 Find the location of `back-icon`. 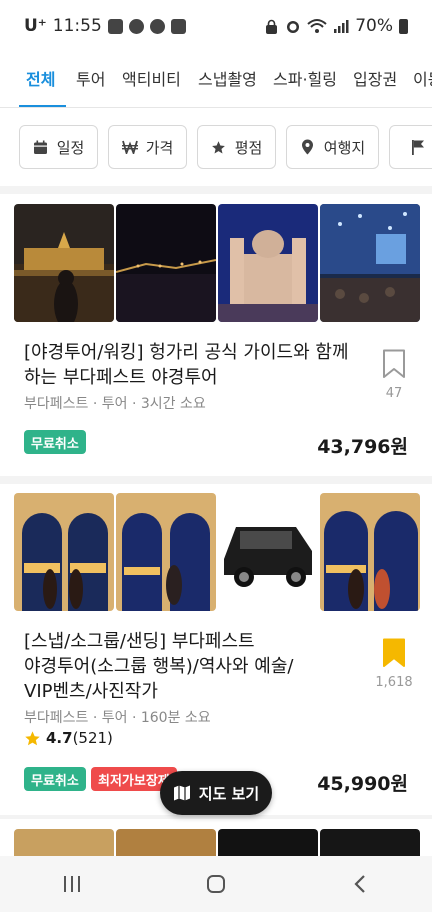

back-icon is located at coordinates (359, 884).